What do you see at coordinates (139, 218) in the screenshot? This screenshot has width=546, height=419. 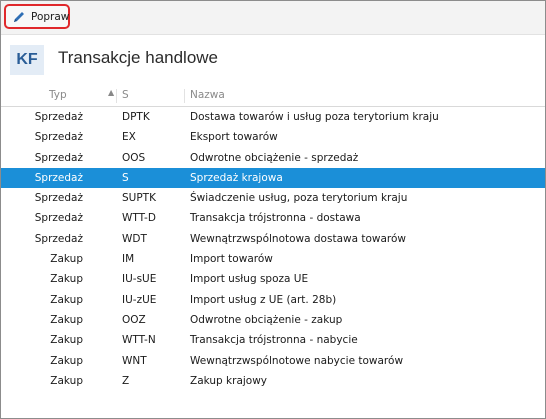 I see `cell-symbol: WTT-D` at bounding box center [139, 218].